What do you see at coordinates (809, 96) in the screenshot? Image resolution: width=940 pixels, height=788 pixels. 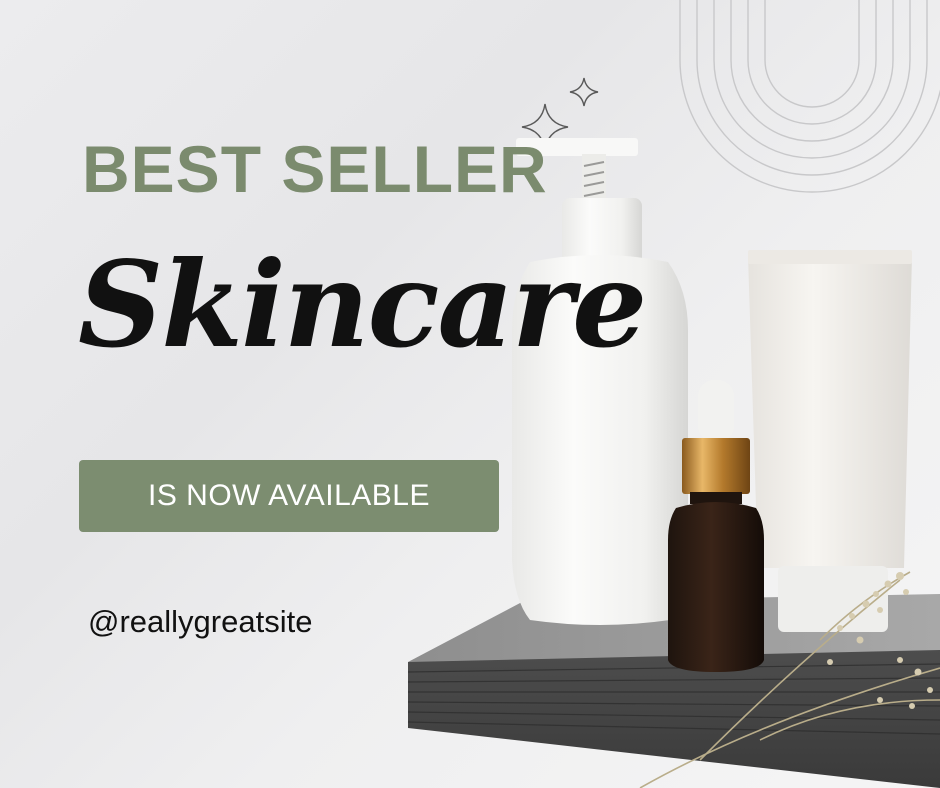 I see `arch-lines-icon` at bounding box center [809, 96].